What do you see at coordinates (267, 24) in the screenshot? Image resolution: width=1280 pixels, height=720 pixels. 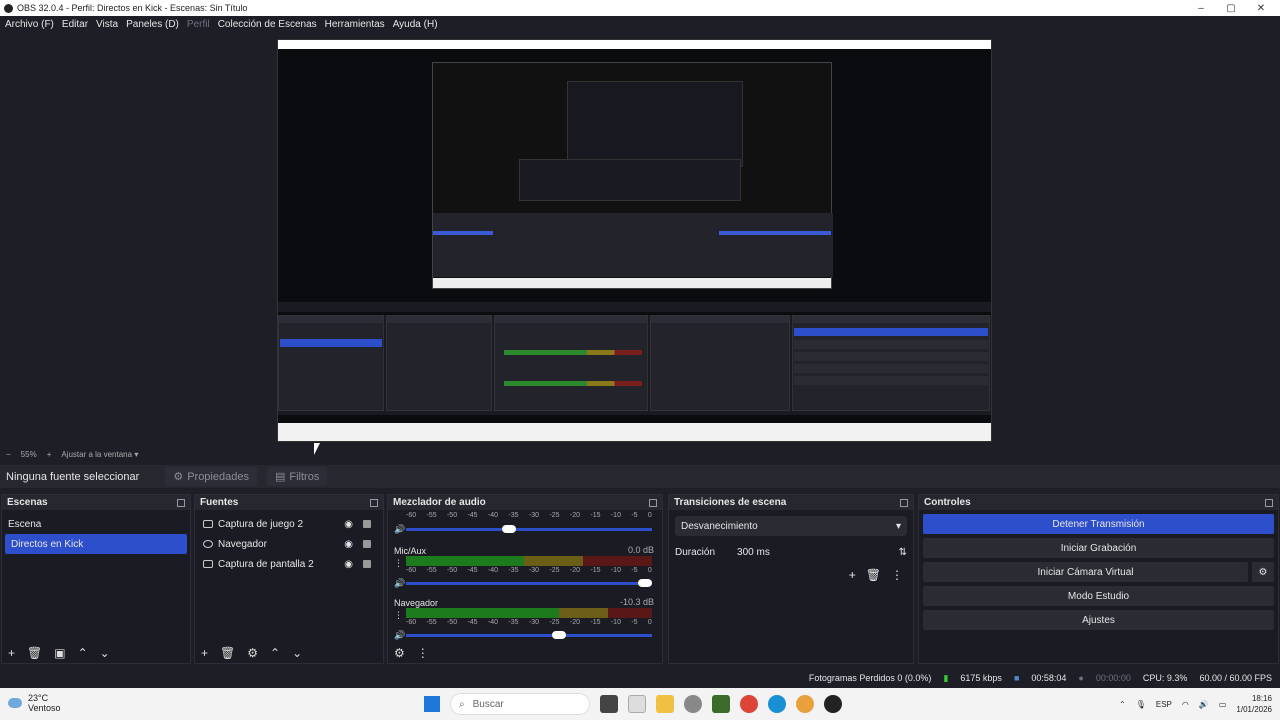 I see `menu-coleccion: Colección de Escenas` at bounding box center [267, 24].